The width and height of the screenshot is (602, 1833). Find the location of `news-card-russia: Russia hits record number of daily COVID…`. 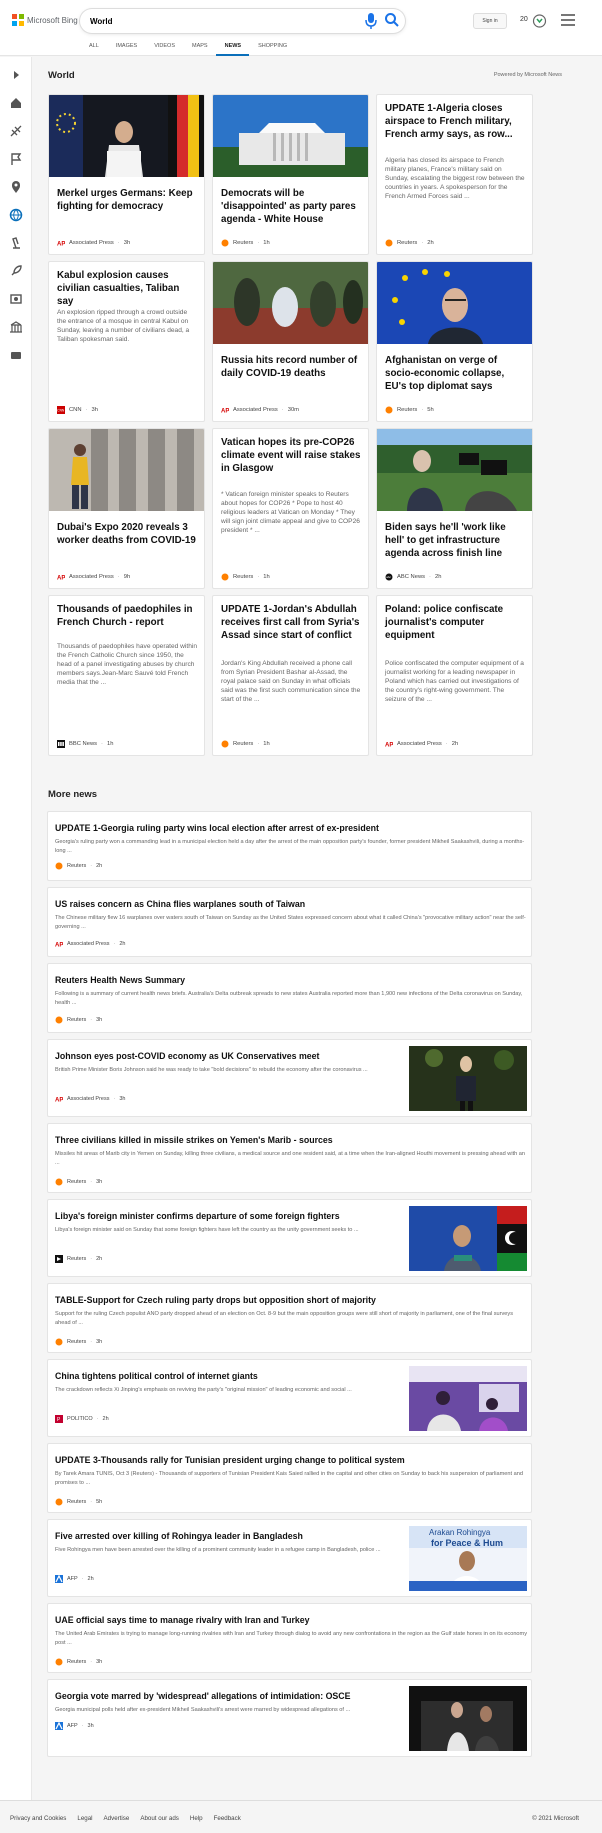

news-card-russia: Russia hits record number of daily COVID… is located at coordinates (290, 341).